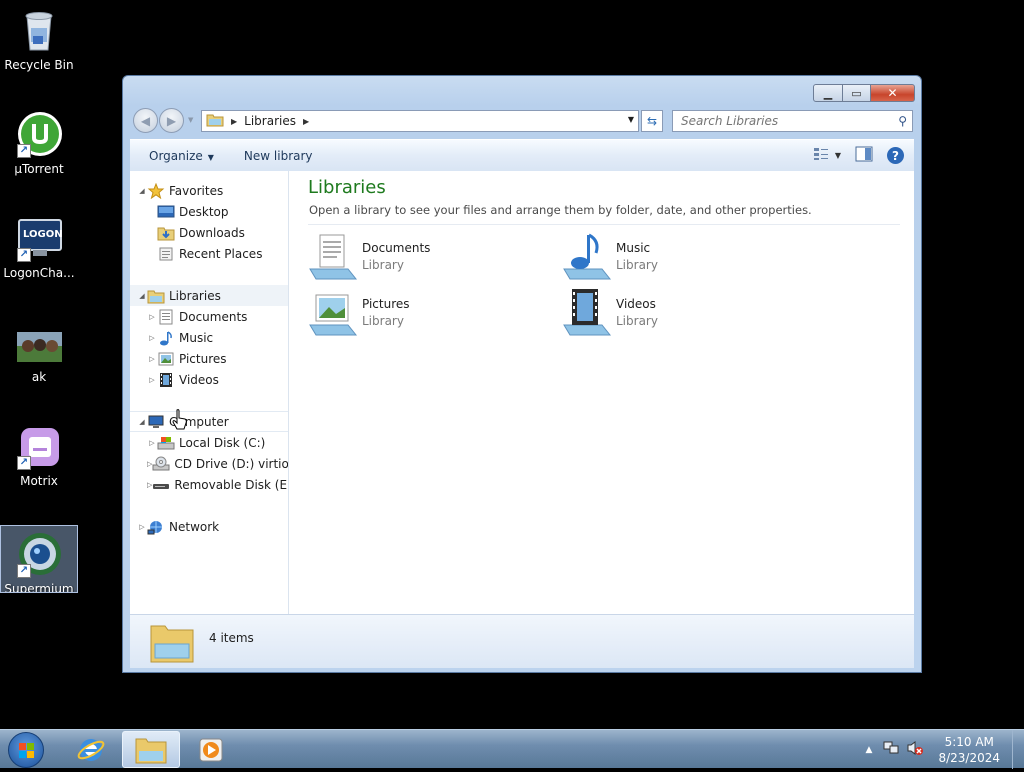  Describe the element at coordinates (190, 120) in the screenshot. I see `recent-pages-dropdown-icon: ▼` at that location.